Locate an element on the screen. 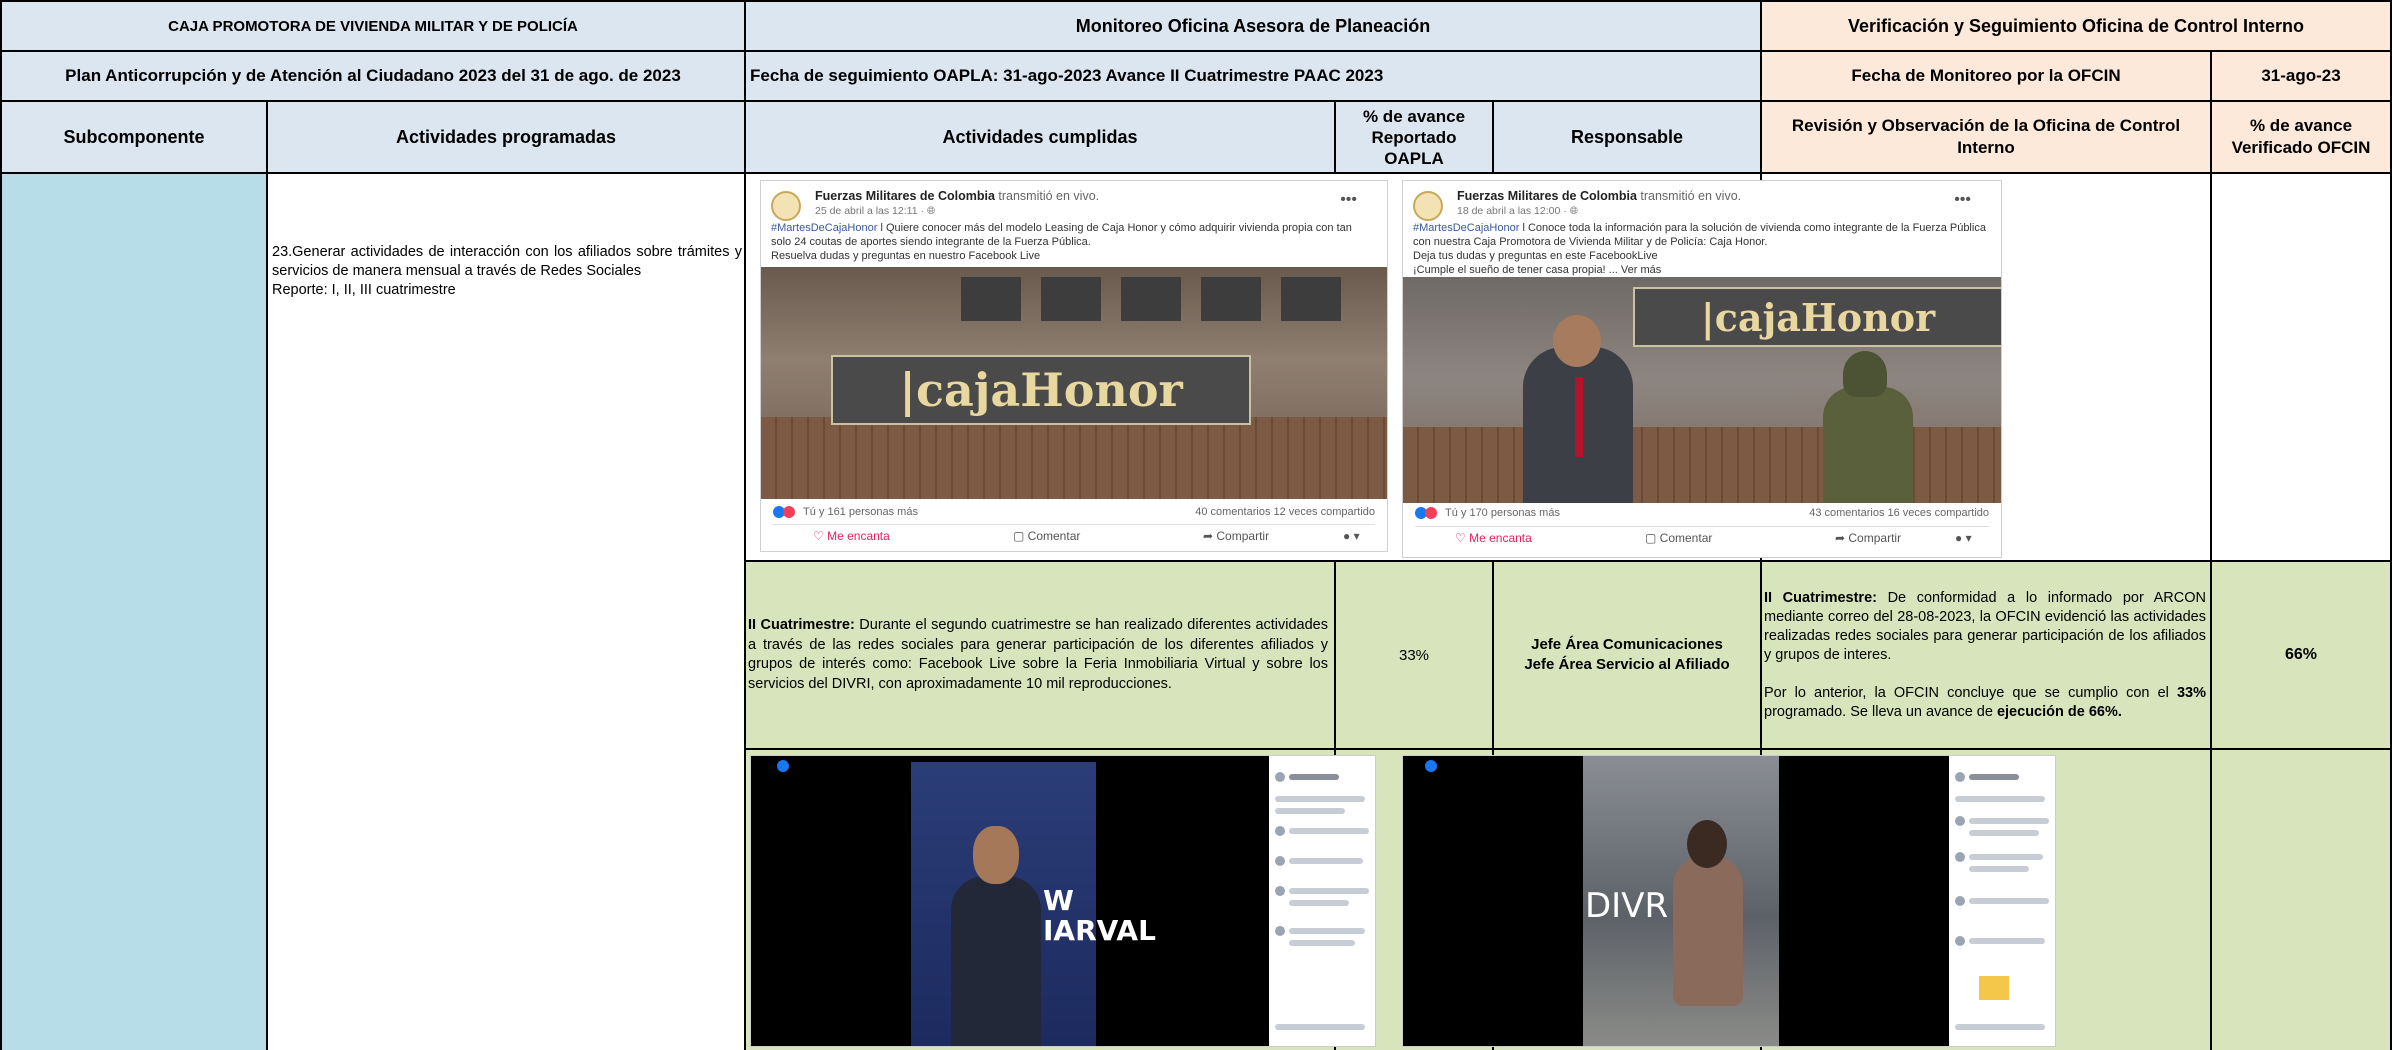  col-actividades-cumplidas: Actividades cumplidas is located at coordinates (1041, 138).